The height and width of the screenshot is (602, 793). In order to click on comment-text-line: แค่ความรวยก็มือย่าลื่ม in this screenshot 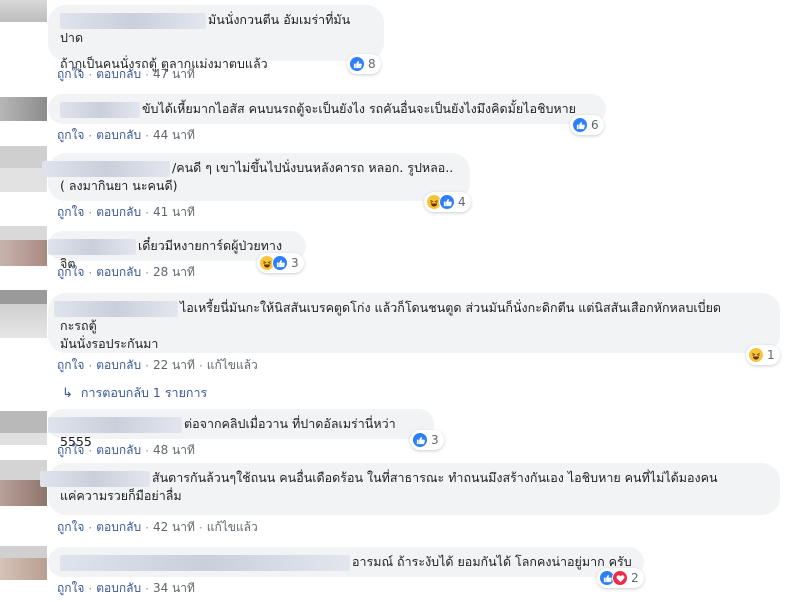, I will do `click(121, 495)`.